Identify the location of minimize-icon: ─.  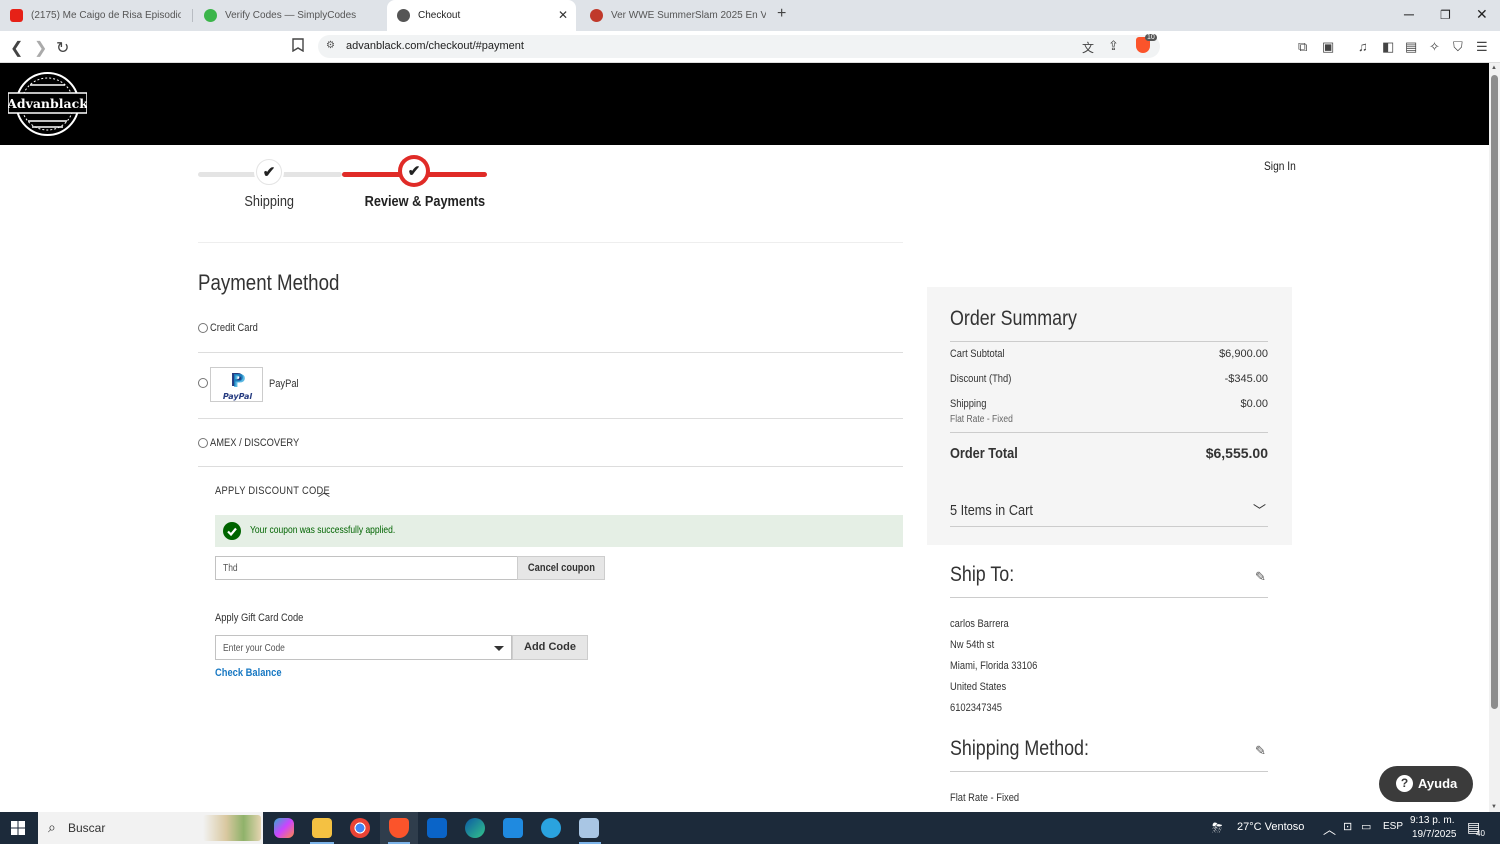
(1409, 14).